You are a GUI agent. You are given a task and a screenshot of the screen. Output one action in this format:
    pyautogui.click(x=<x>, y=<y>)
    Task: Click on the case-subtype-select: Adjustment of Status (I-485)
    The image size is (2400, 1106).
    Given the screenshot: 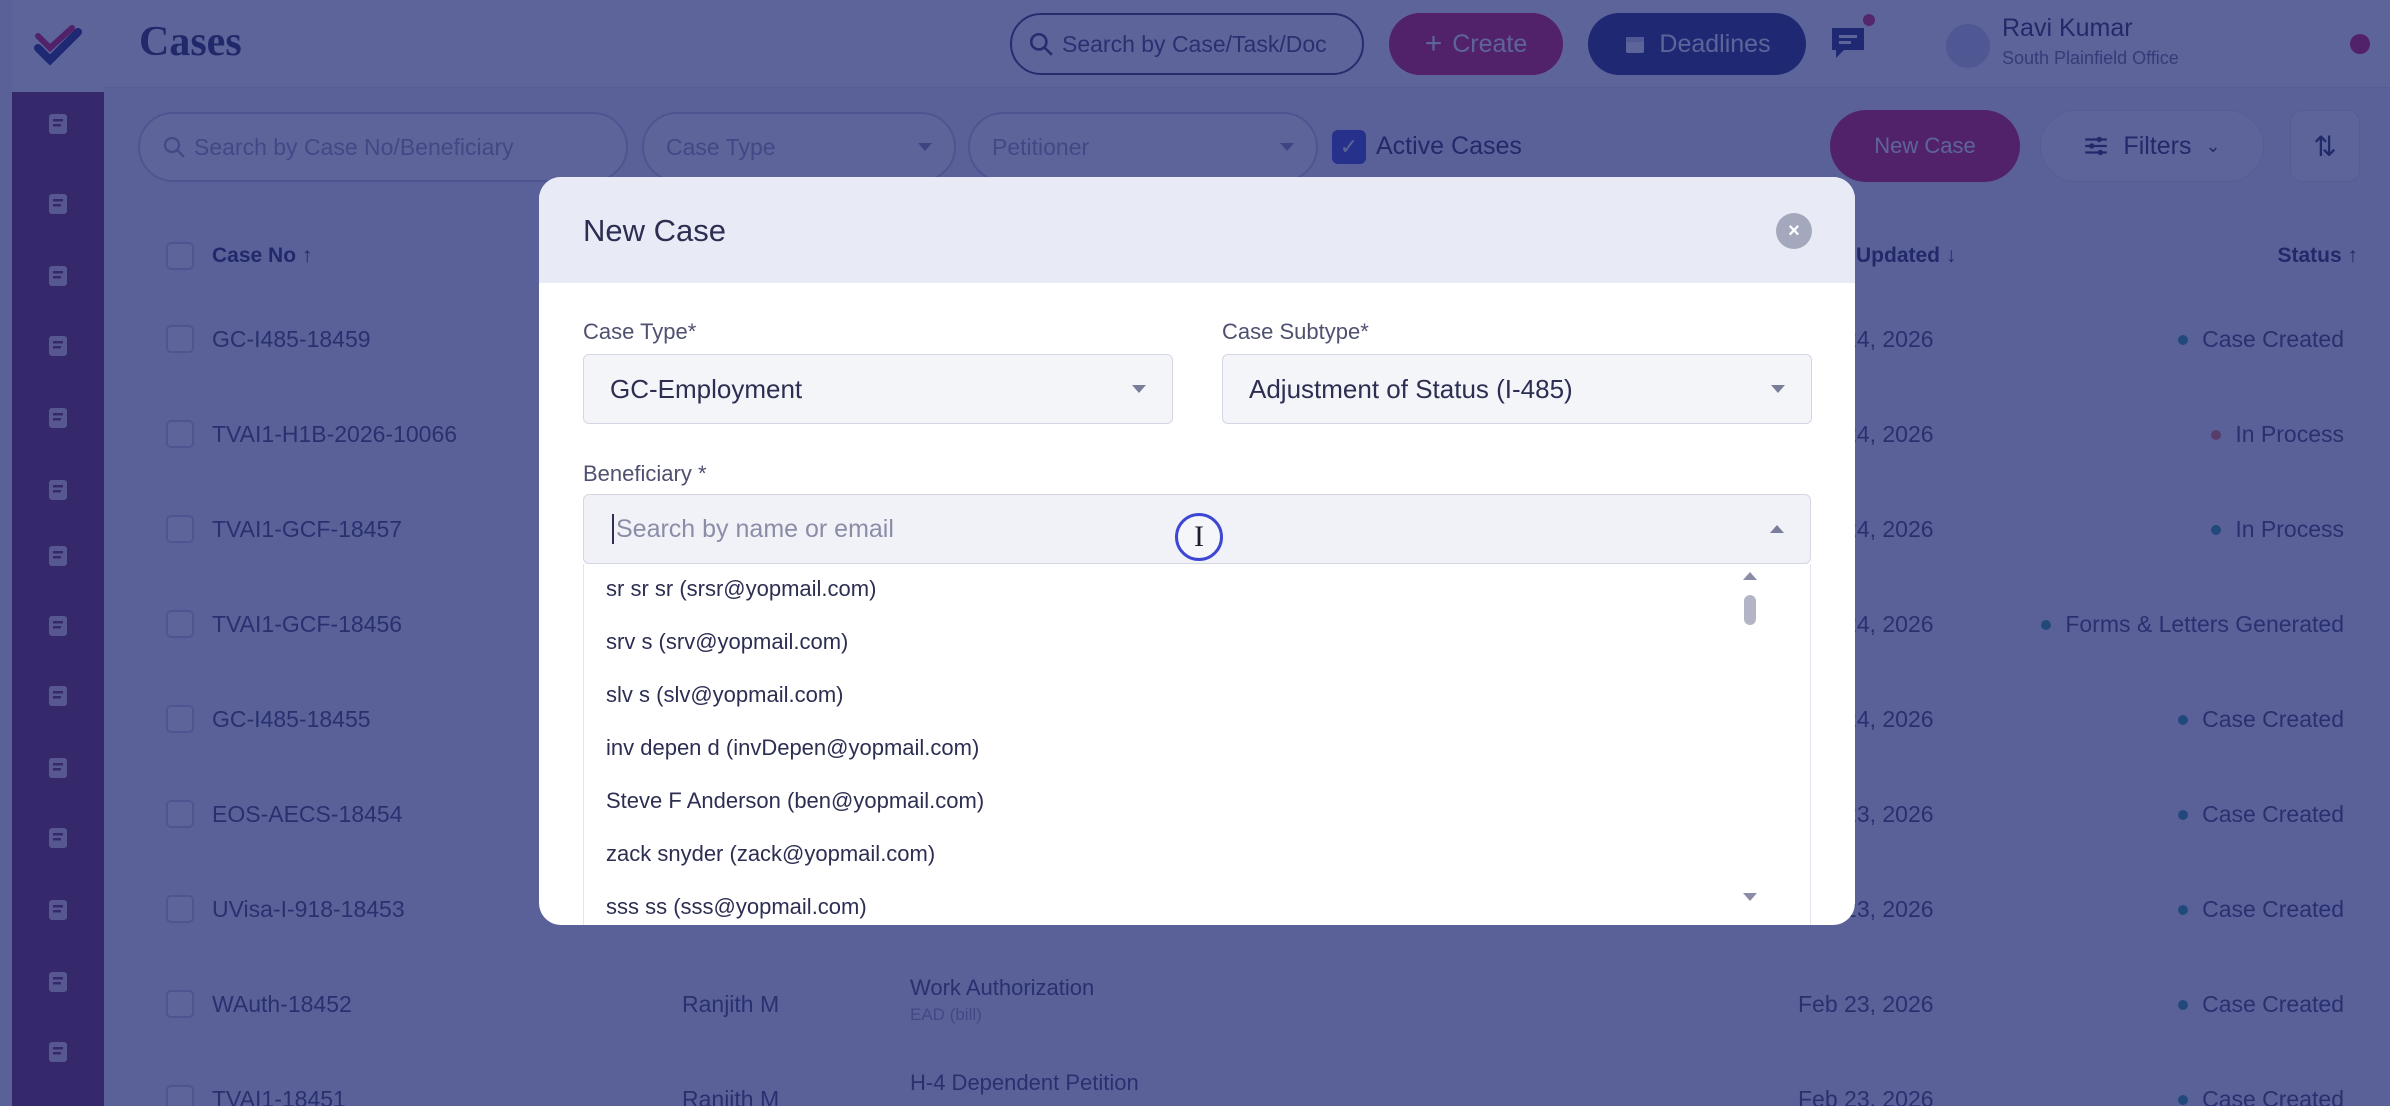 What is the action you would take?
    pyautogui.click(x=1517, y=389)
    